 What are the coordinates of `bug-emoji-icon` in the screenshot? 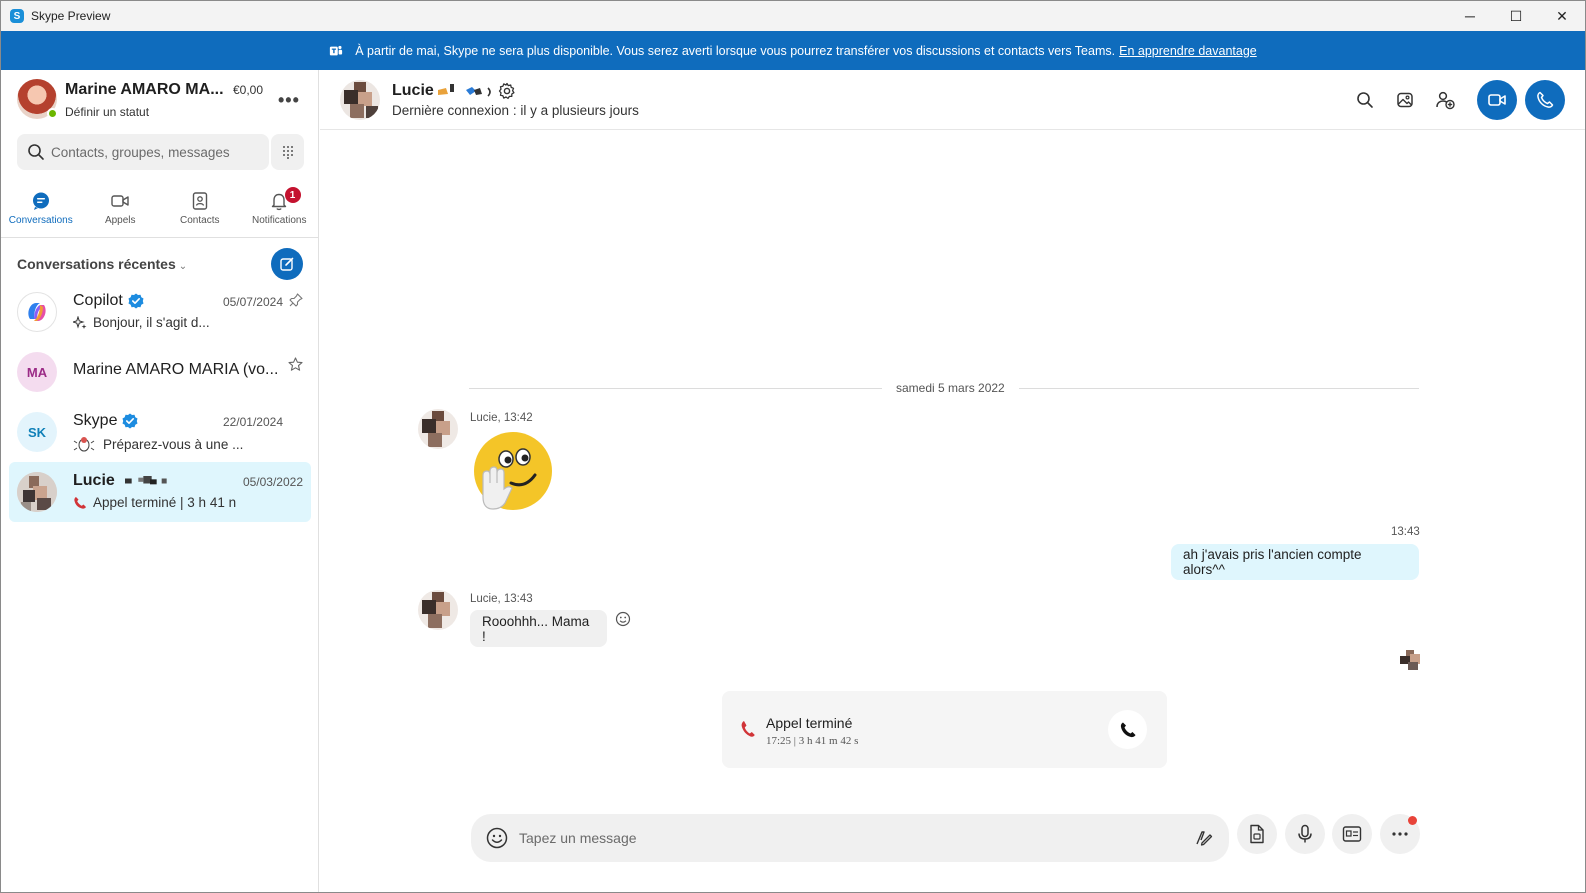 It's located at (84, 444).